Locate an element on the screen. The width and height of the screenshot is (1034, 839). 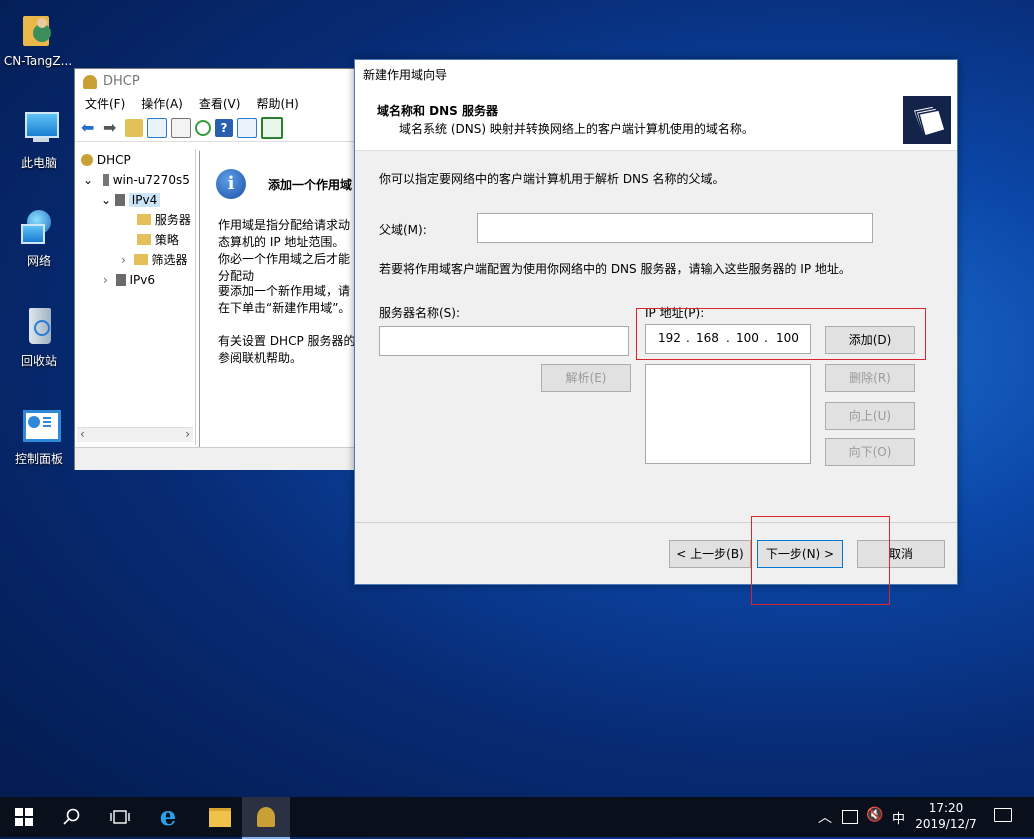
clock-date: 2019/12/7 is located at coordinates (946, 824).